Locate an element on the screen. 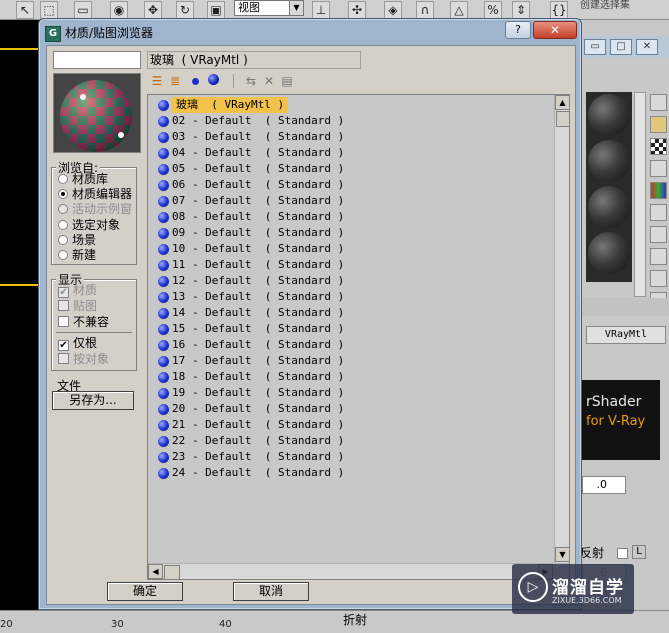 Image resolution: width=669 pixels, height=633 pixels. sample-slots is located at coordinates (609, 187).